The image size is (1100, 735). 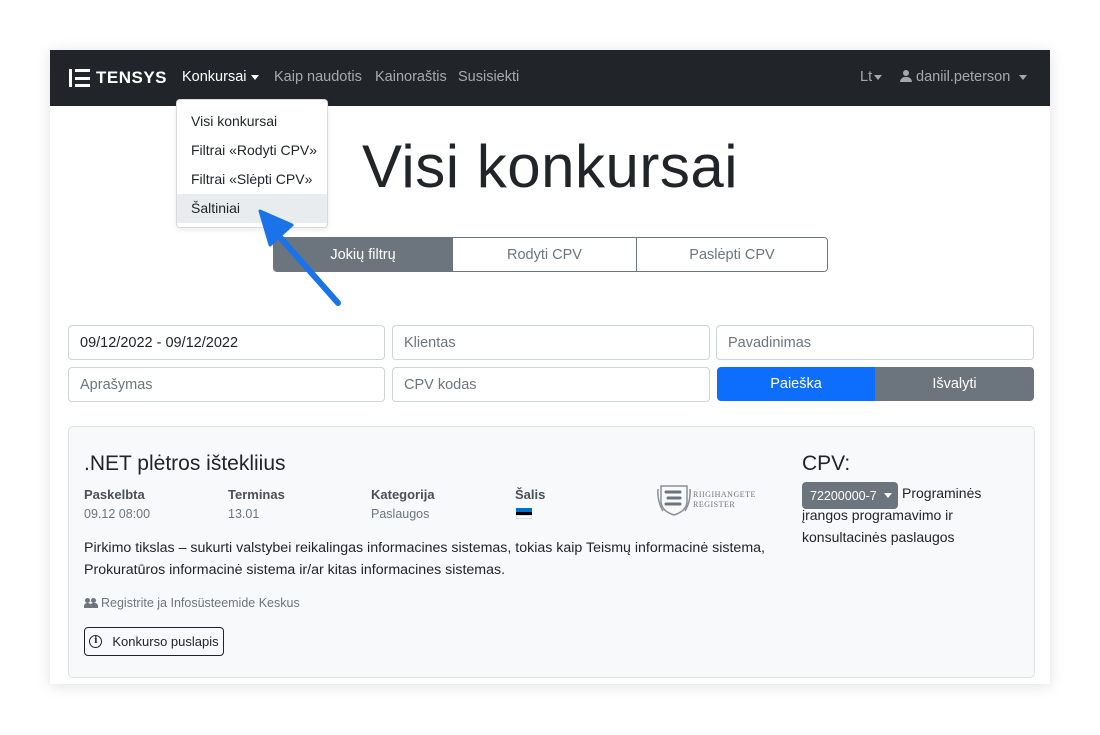 What do you see at coordinates (117, 514) in the screenshot?
I see `published-value: 09.12 08:00` at bounding box center [117, 514].